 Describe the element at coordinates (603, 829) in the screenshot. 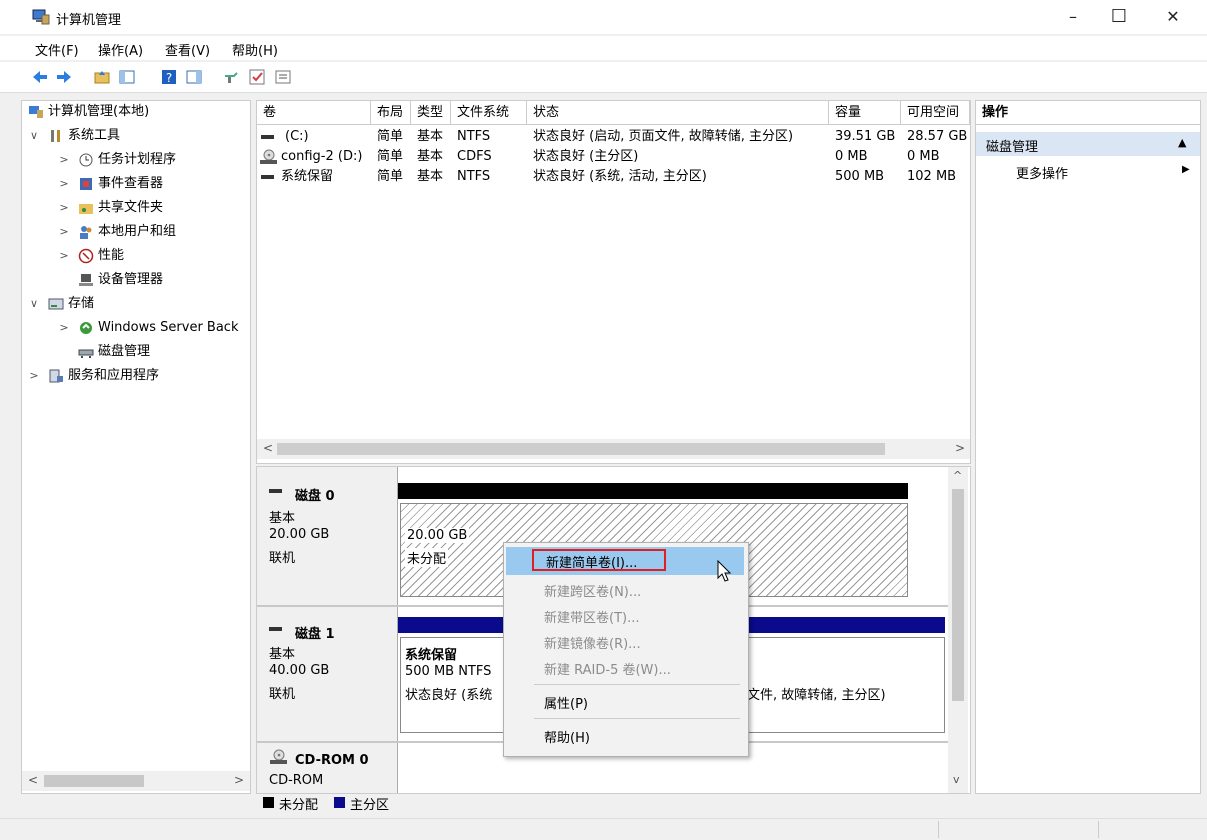

I see `status-bar` at that location.